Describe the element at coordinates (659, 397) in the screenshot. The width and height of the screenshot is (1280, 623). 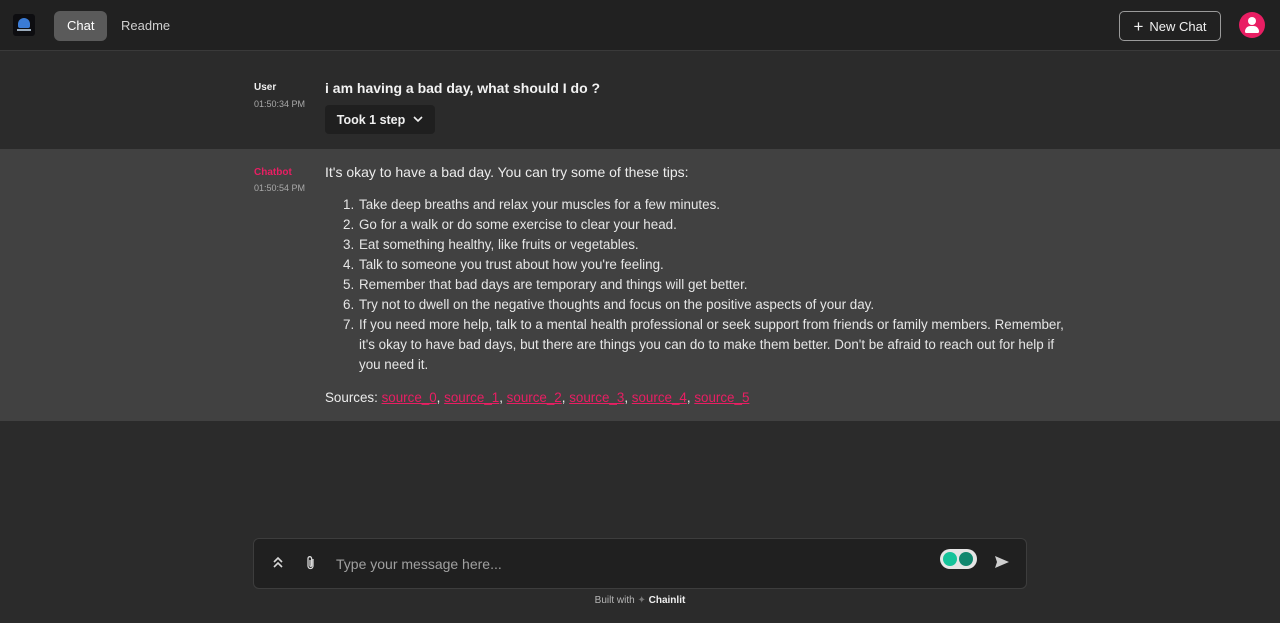
I see `source-link: source_4` at that location.